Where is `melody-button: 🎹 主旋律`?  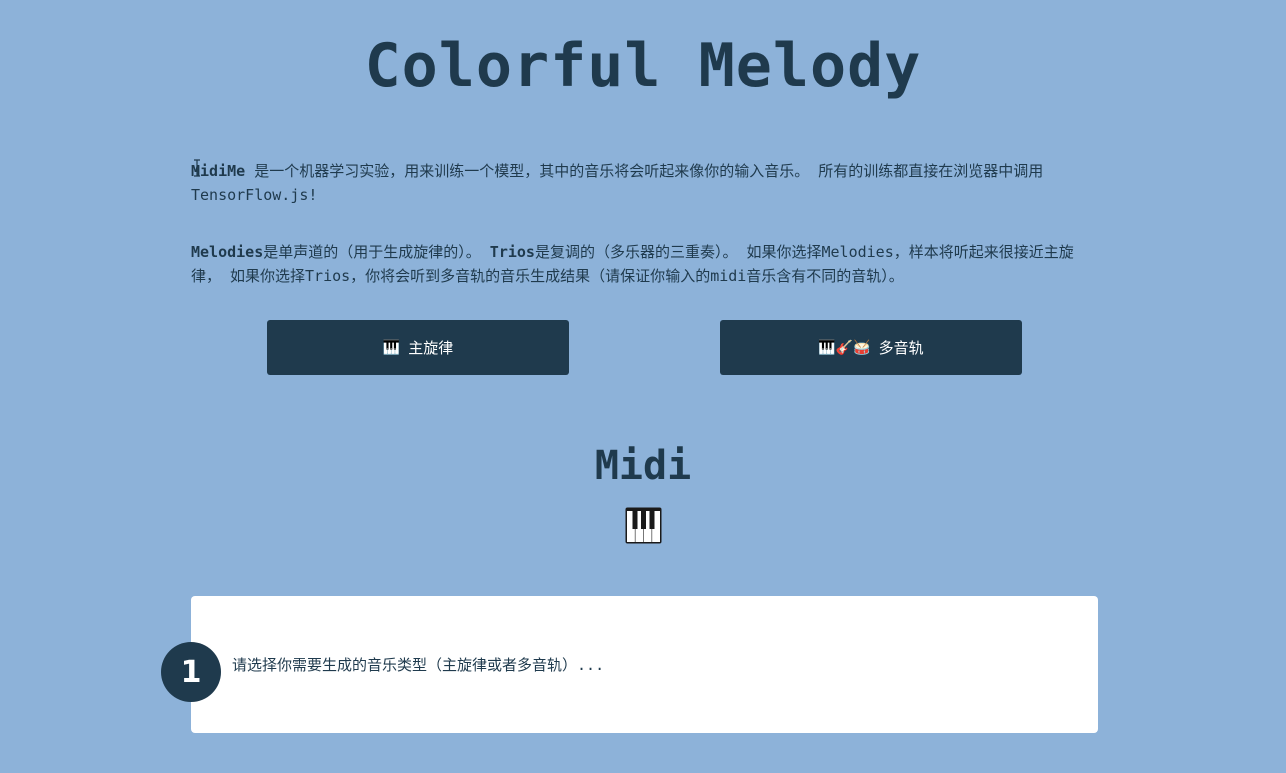 melody-button: 🎹 主旋律 is located at coordinates (418, 347).